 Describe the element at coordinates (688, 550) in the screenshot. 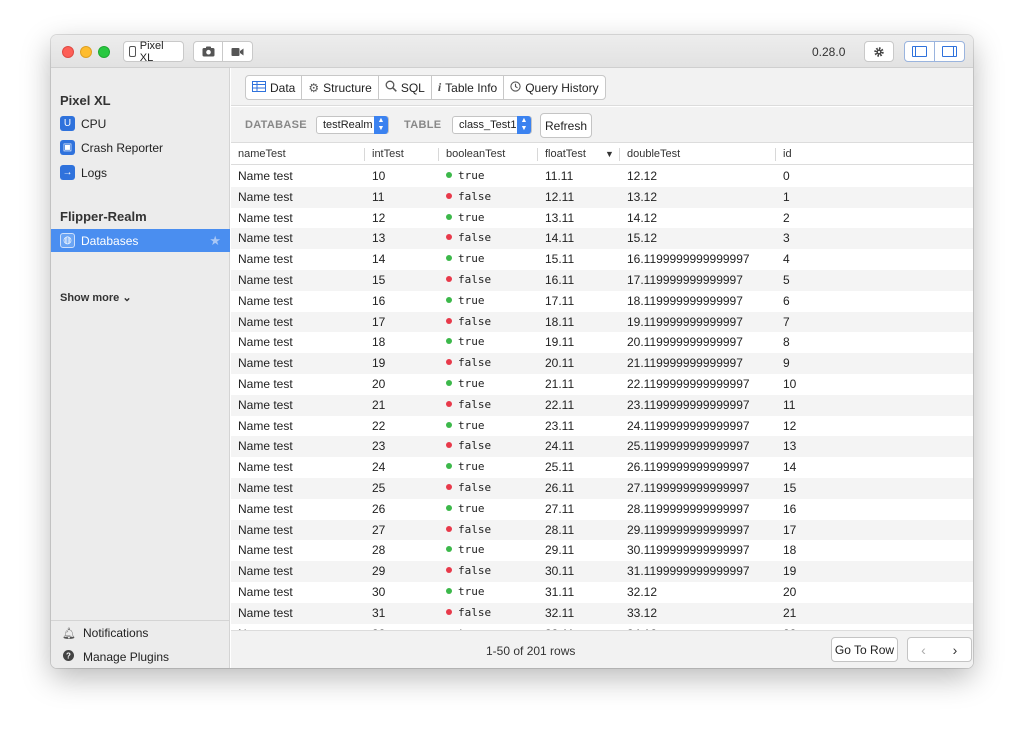

I see `table-cell-doubletest: 30.1199999999999997` at that location.